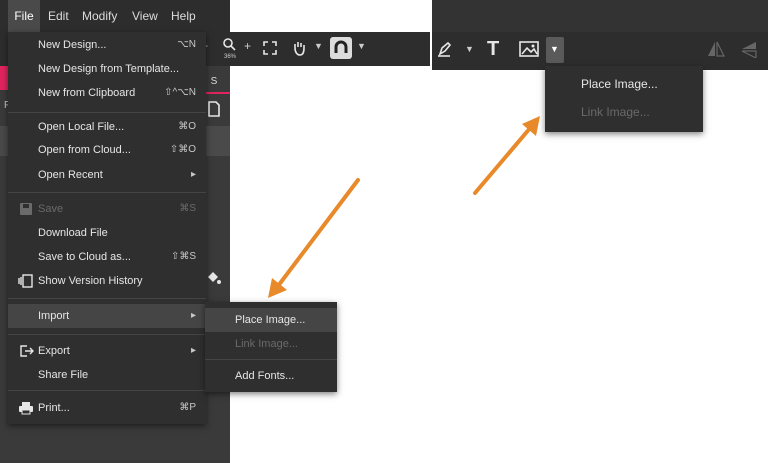 The height and width of the screenshot is (463, 768). I want to click on arrow-to-place-image-submenu, so click(314, 238).